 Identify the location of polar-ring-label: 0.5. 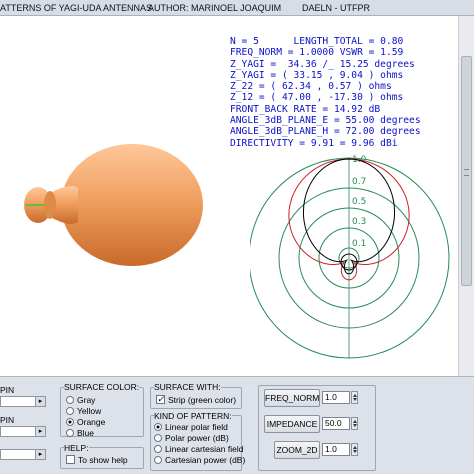
(359, 202).